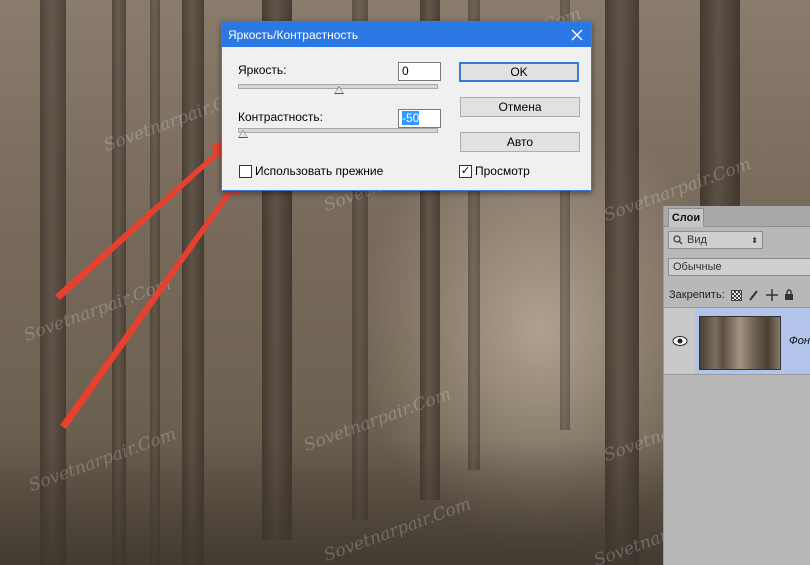 The image size is (810, 565). I want to click on arrow-to-contrast-slider, so click(143, 219).